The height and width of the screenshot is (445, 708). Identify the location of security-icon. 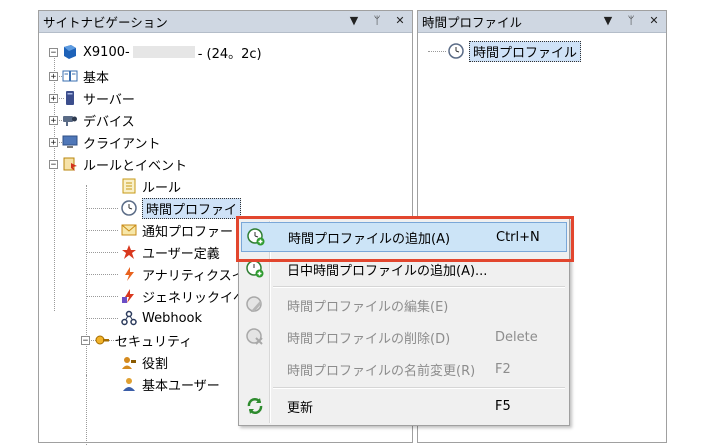
(102, 340).